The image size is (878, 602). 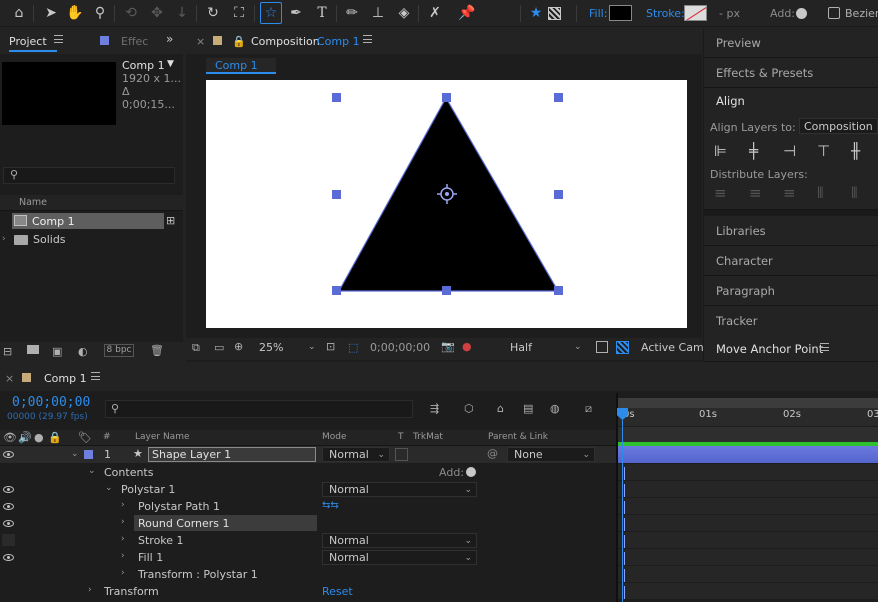 What do you see at coordinates (467, 346) in the screenshot?
I see `show-channel-icon: ●` at bounding box center [467, 346].